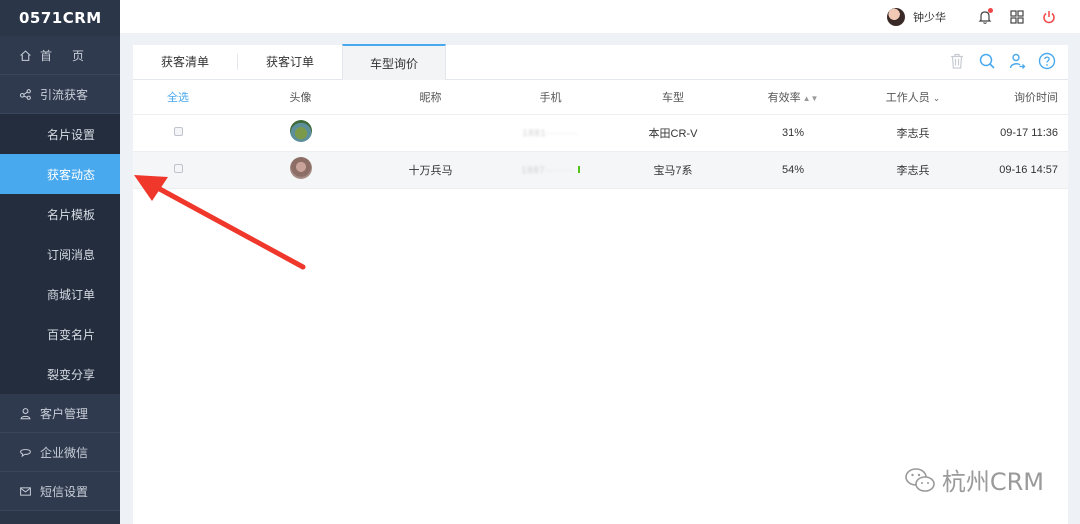 The width and height of the screenshot is (1080, 524). I want to click on car-cell: 本田CR-V, so click(673, 133).